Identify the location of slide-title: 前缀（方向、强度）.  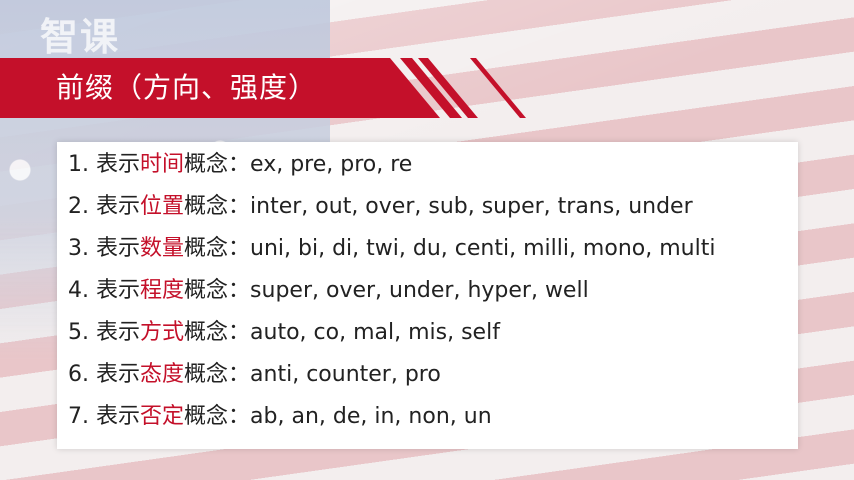
(187, 87).